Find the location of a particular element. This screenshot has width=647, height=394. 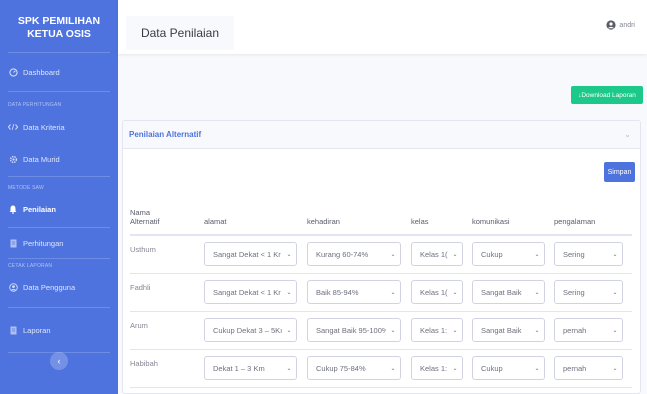

kehadiran-select: Baik 85-94% ⌄ is located at coordinates (354, 292).